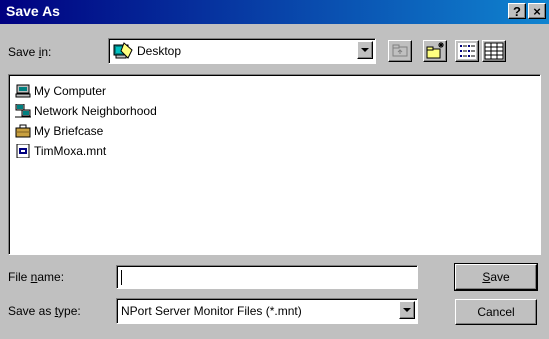 This screenshot has width=549, height=339. I want to click on cancel-button: Cancel, so click(496, 312).